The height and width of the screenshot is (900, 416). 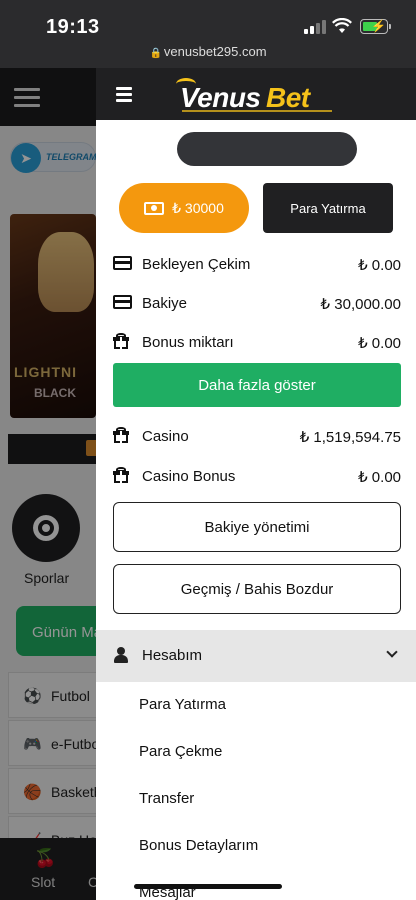 What do you see at coordinates (198, 845) in the screenshot?
I see `menu-link-bonus-details: Bonus Detaylarım` at bounding box center [198, 845].